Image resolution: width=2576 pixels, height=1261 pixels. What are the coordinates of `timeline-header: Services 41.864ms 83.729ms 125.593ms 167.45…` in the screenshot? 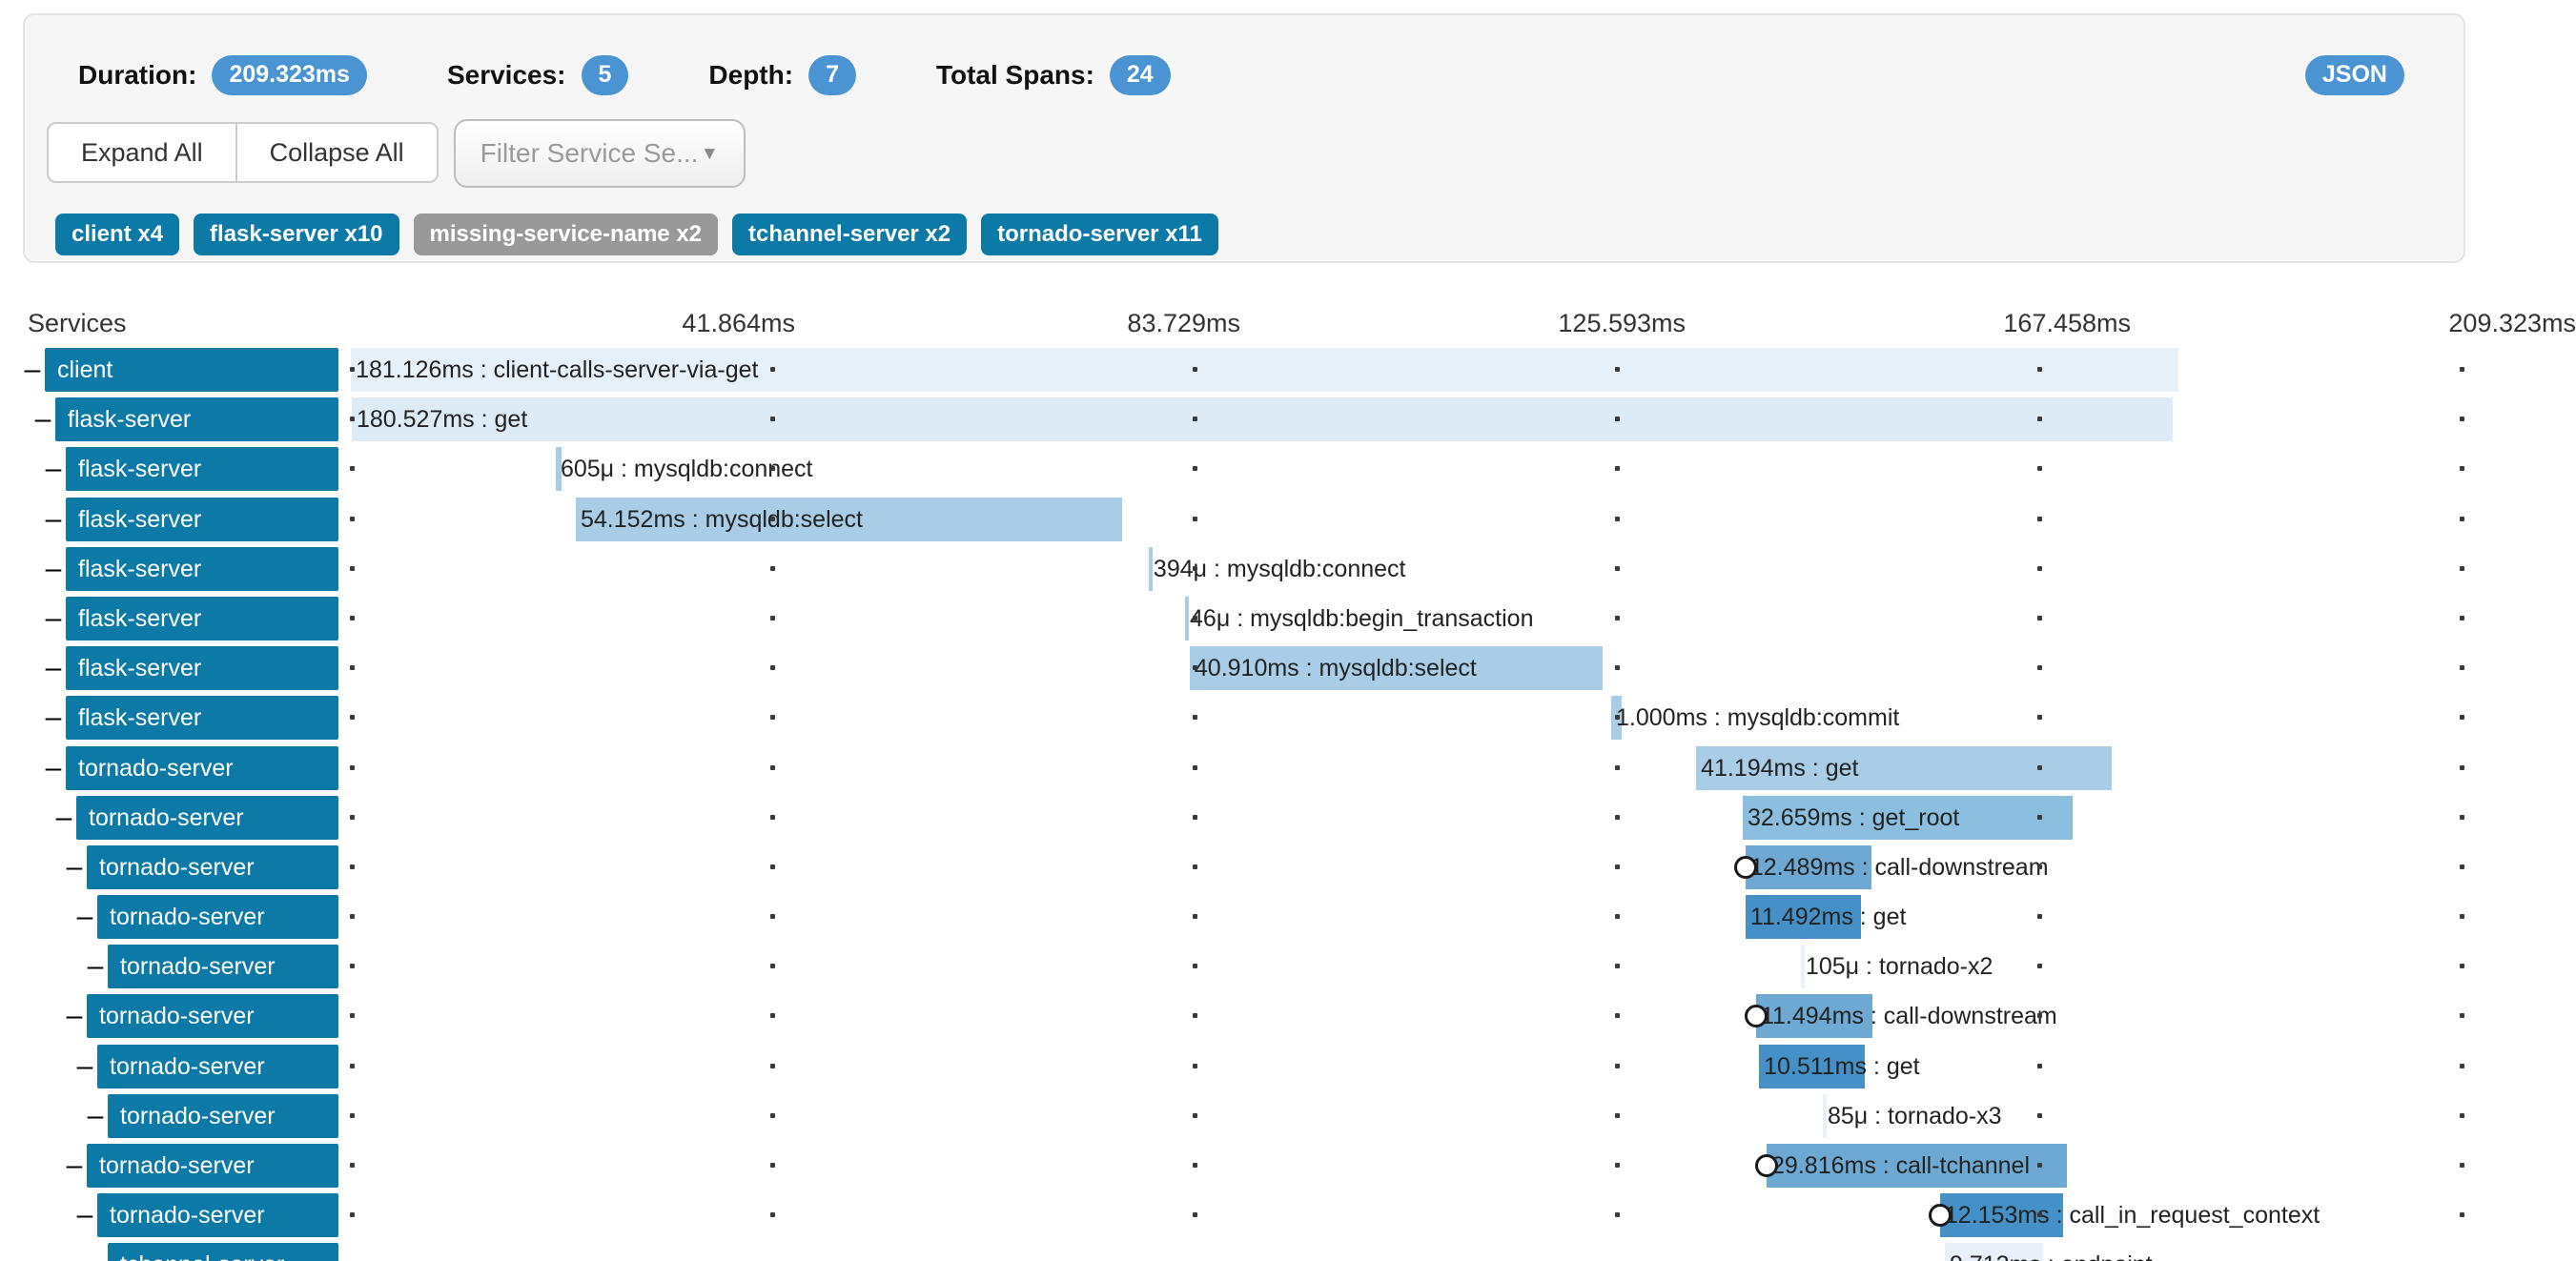 It's located at (1288, 323).